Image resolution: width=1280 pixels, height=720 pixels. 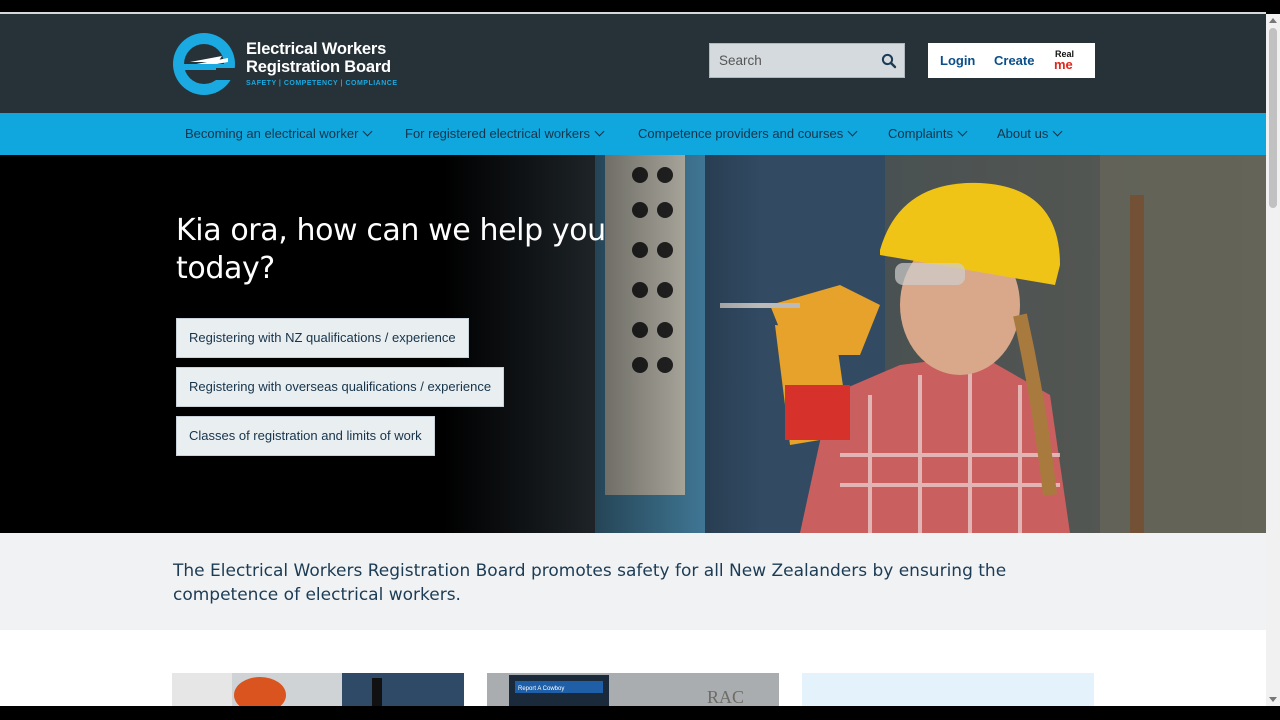 I want to click on hero-title: Kia ora, how can we help you today?, so click(x=391, y=249).